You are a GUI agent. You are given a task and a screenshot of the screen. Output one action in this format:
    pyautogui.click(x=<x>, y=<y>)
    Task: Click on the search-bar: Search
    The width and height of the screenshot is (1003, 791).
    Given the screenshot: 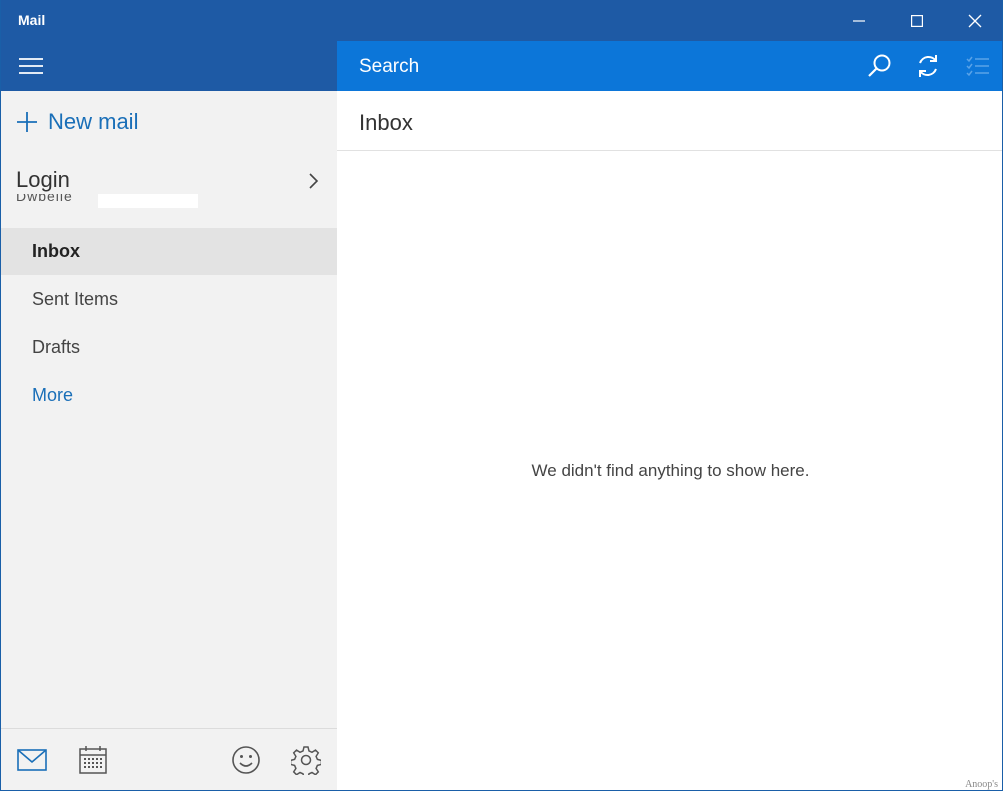 What is the action you would take?
    pyautogui.click(x=669, y=66)
    